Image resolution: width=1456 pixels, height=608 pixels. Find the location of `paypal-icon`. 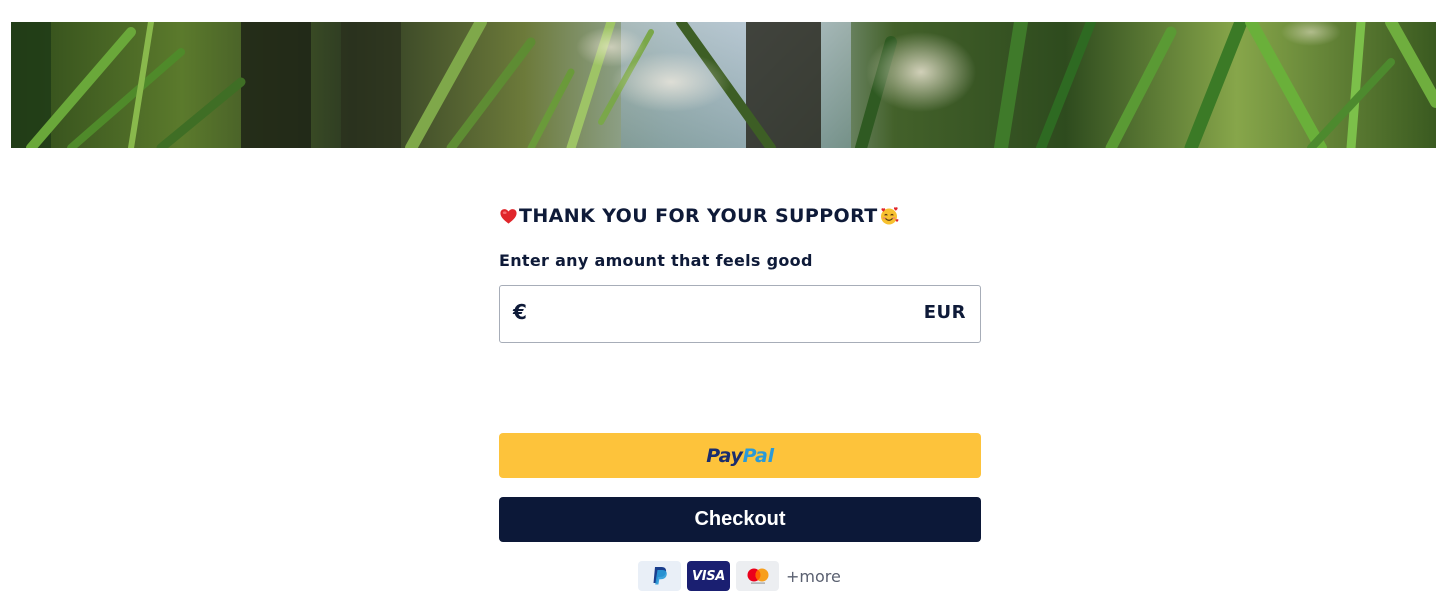

paypal-icon is located at coordinates (659, 576).